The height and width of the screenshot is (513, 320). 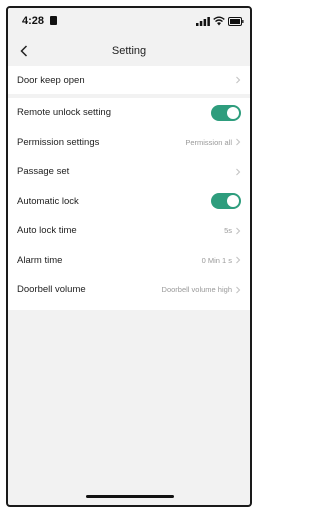 What do you see at coordinates (47, 231) in the screenshot?
I see `row-label: Auto lock time` at bounding box center [47, 231].